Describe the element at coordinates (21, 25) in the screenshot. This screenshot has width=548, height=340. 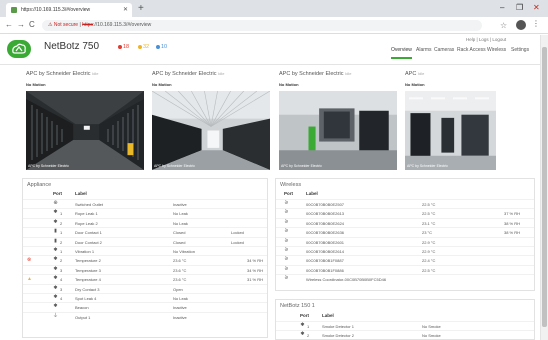
I see `forward-button: →` at that location.